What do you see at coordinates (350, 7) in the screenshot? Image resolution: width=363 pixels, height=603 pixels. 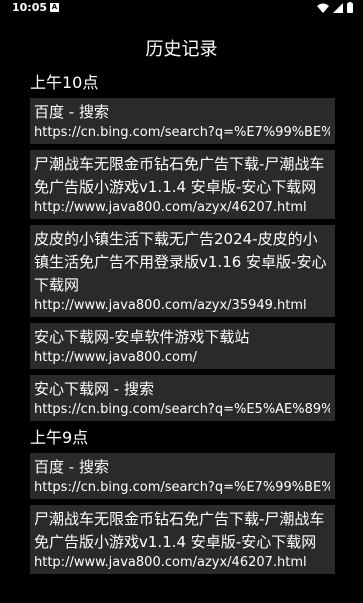 I see `battery-icon` at bounding box center [350, 7].